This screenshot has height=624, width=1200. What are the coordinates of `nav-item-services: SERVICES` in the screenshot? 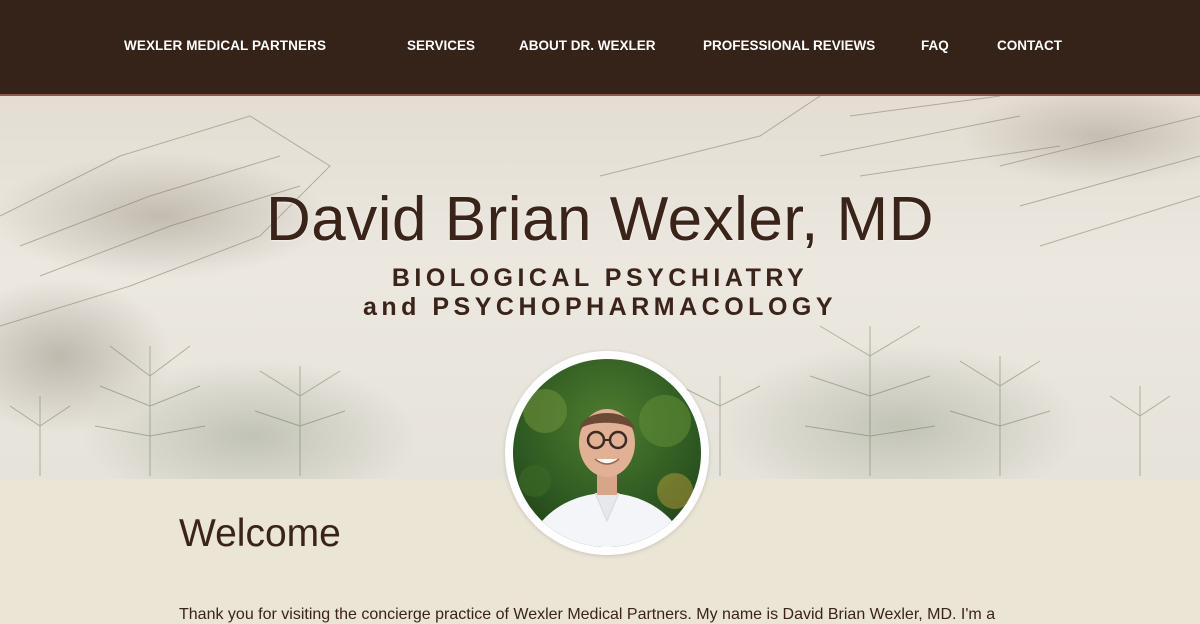 It's located at (441, 45).